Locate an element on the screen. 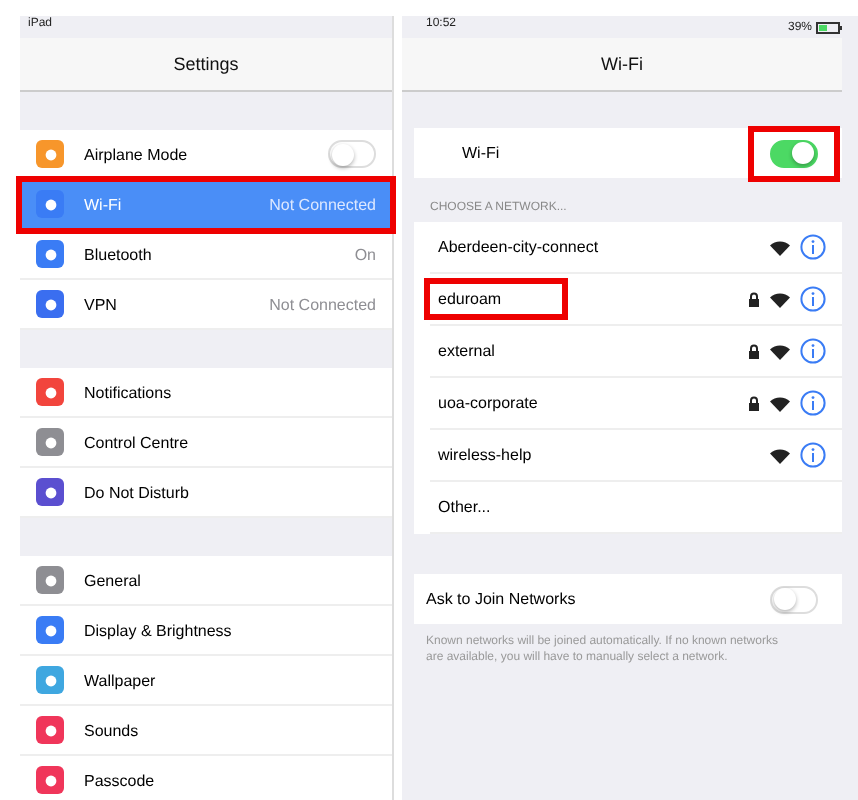 The width and height of the screenshot is (858, 800). settings-item: Display & Brightness is located at coordinates (206, 631).